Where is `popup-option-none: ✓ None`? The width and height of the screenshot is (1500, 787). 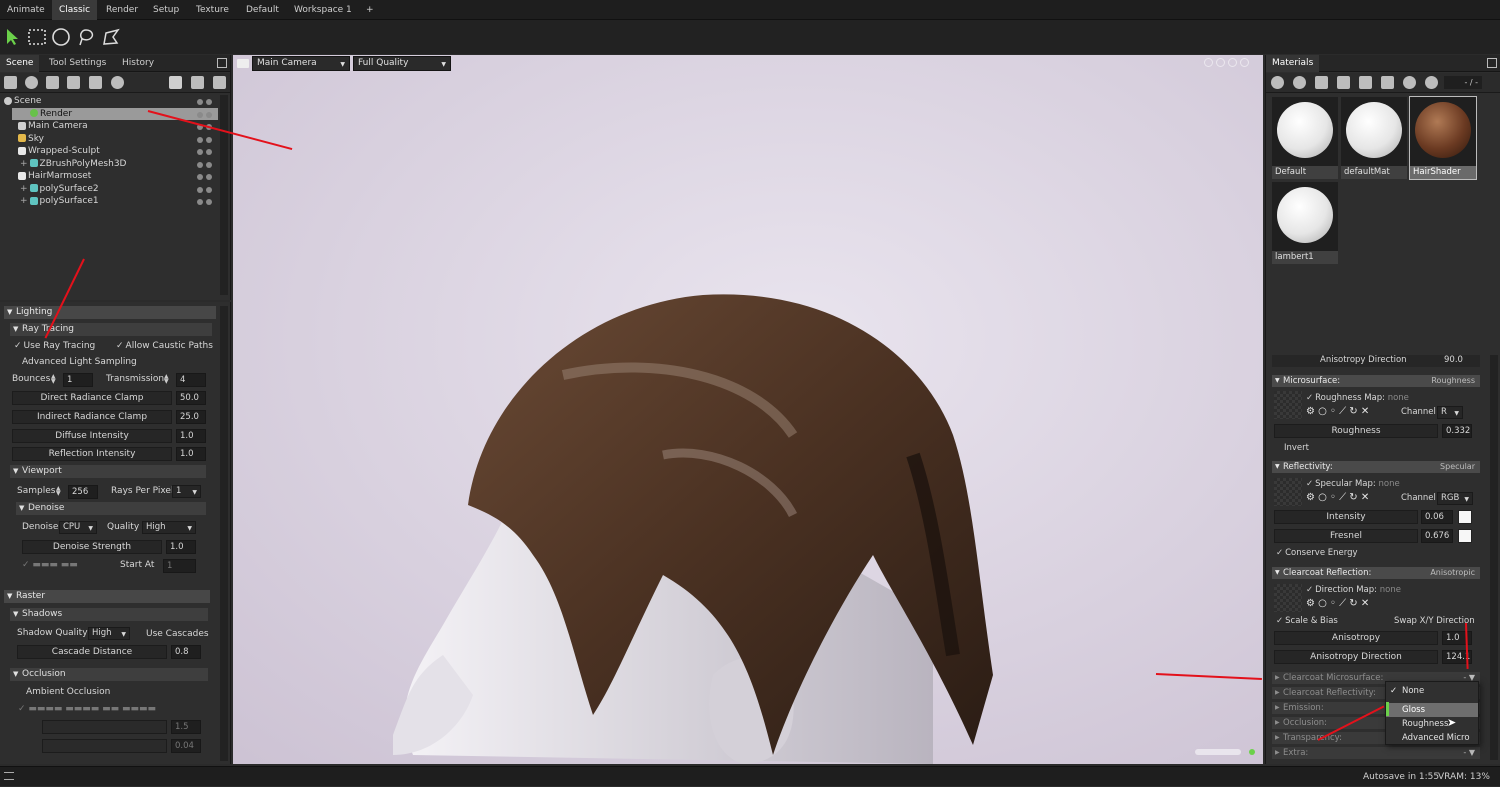 popup-option-none: ✓ None is located at coordinates (1432, 691).